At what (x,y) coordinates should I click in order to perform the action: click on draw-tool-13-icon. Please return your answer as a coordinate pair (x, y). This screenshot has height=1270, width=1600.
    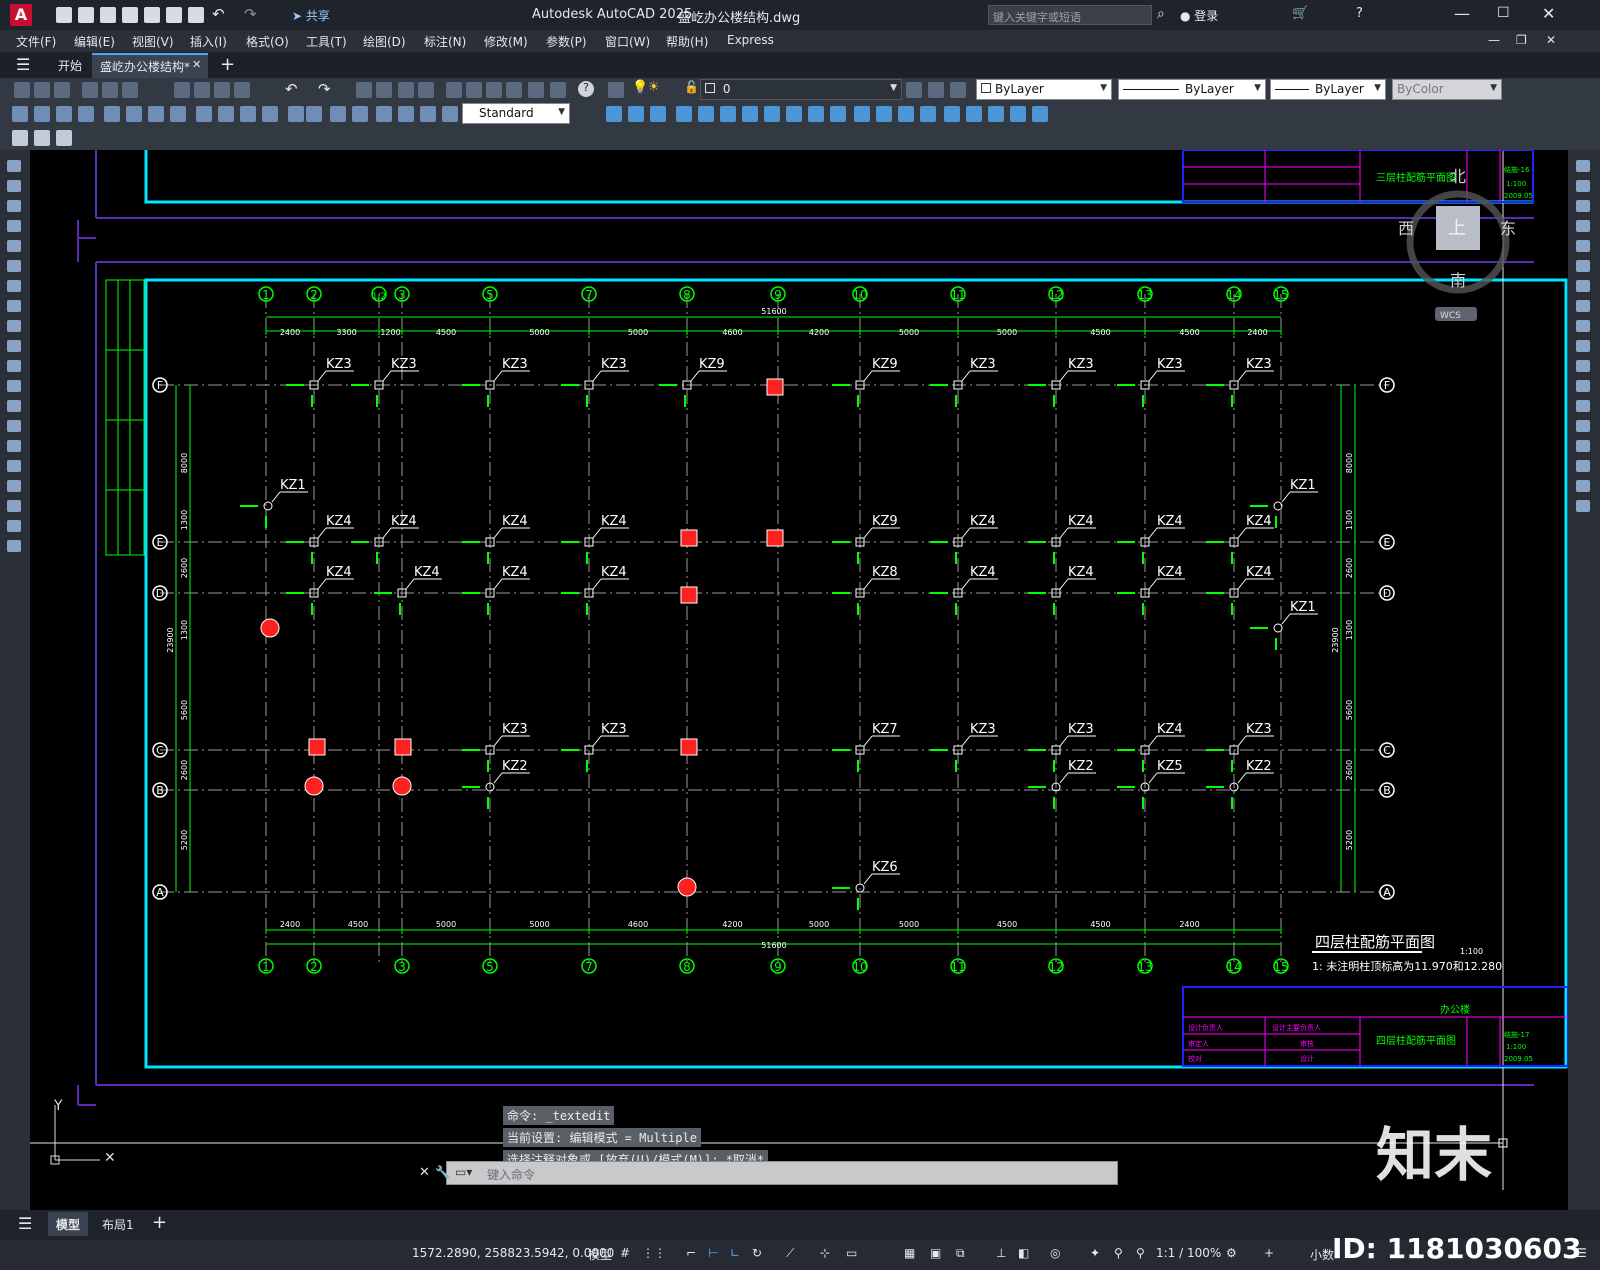
    Looking at the image, I should click on (14, 406).